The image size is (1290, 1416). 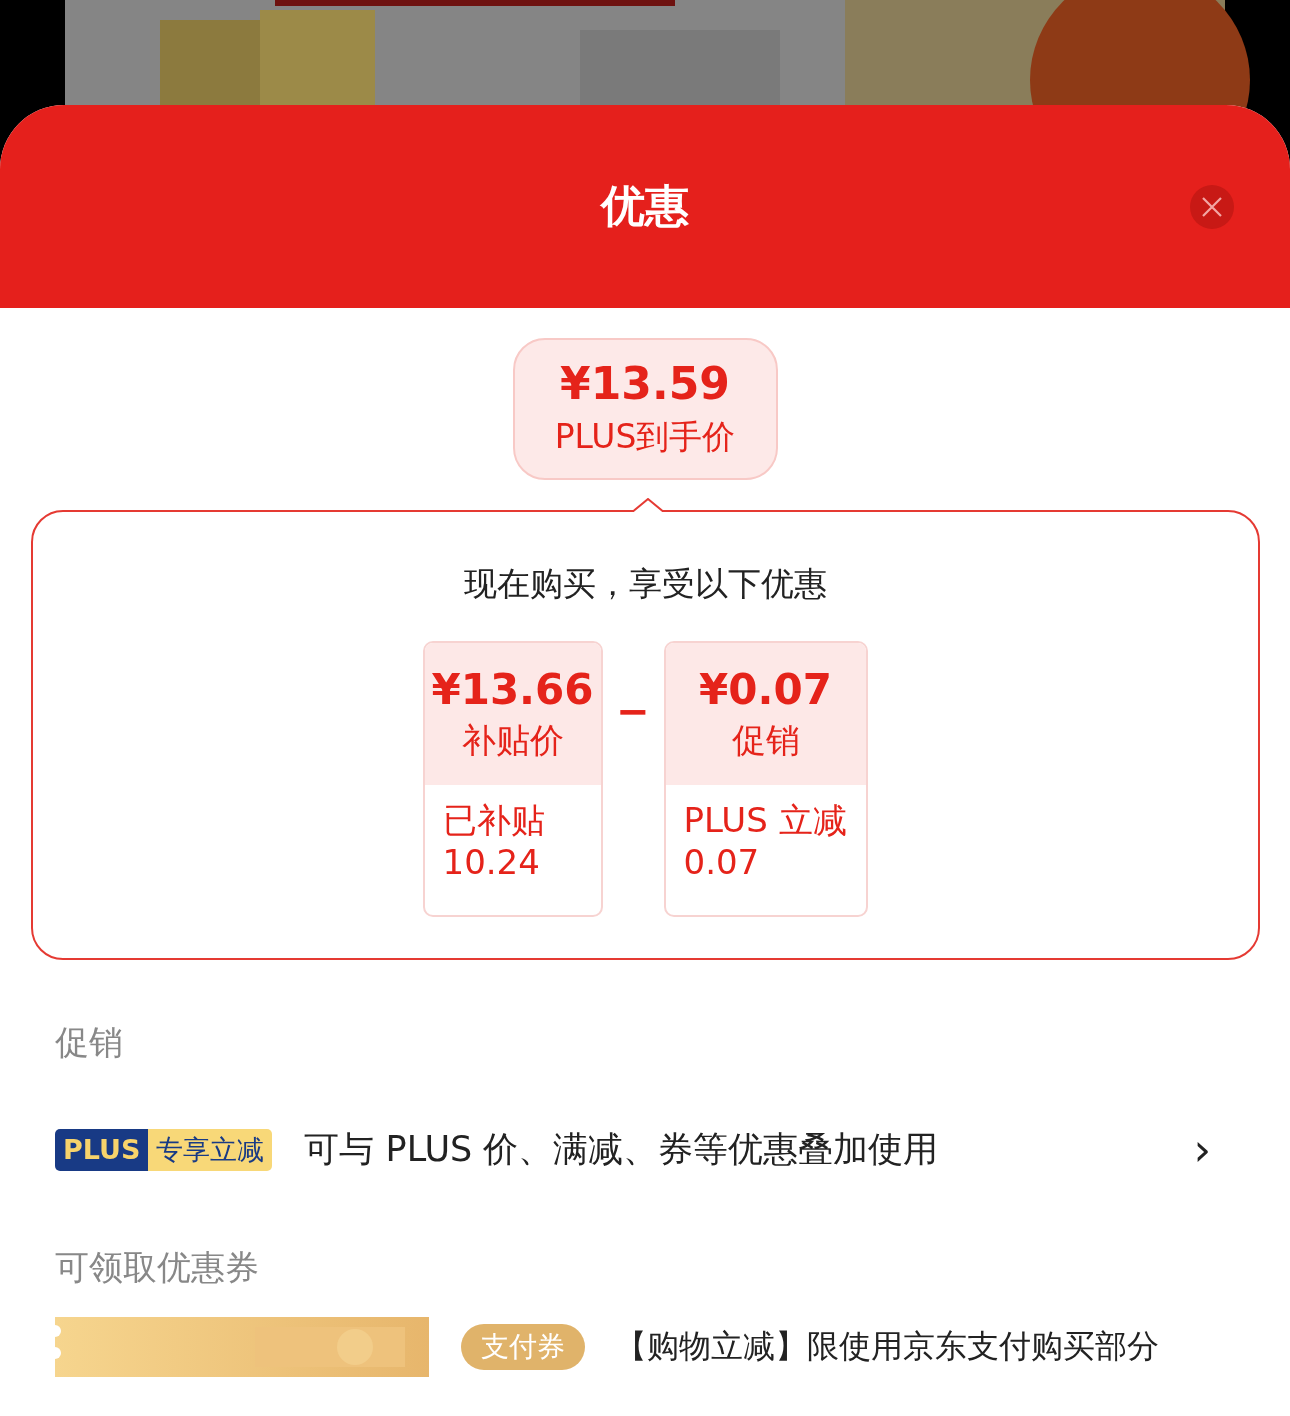 I want to click on tag-text: 专享立减, so click(x=210, y=1149).